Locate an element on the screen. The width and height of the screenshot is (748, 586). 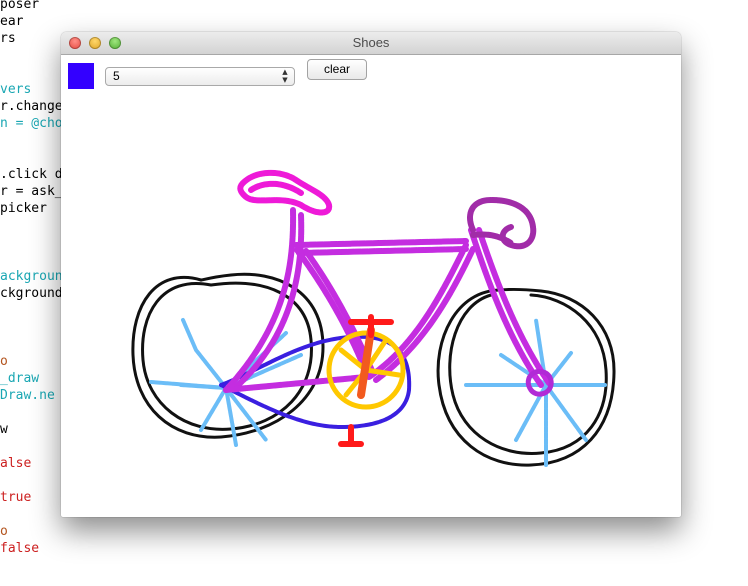
code-line: poser is located at coordinates (20, 6).